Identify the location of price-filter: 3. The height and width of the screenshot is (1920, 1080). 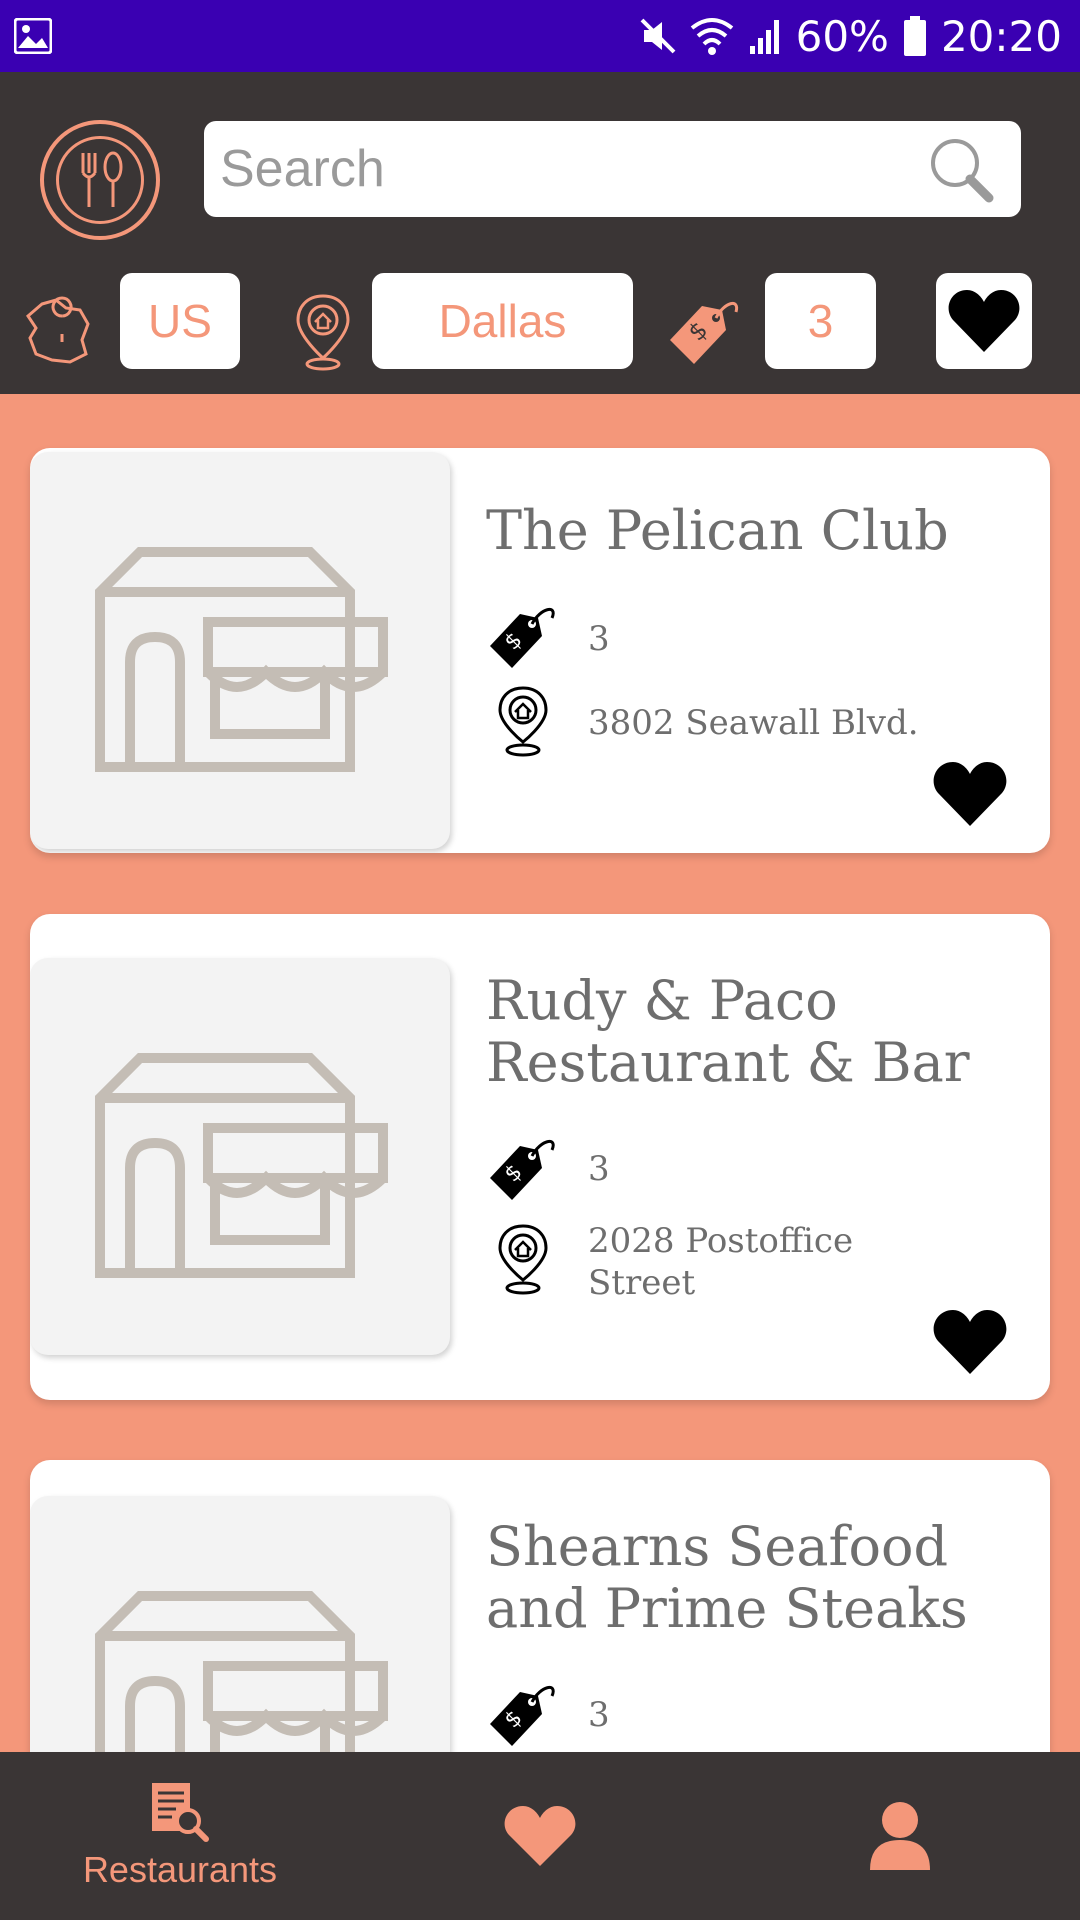
(820, 321).